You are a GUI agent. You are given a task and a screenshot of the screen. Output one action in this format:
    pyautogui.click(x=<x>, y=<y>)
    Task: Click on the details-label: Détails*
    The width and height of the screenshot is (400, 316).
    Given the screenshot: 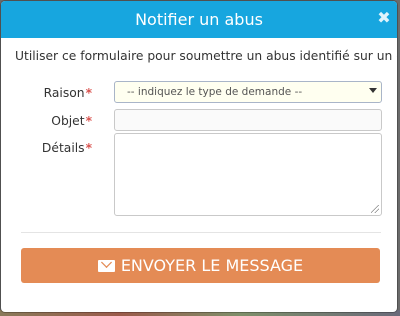 What is the action you would take?
    pyautogui.click(x=52, y=148)
    